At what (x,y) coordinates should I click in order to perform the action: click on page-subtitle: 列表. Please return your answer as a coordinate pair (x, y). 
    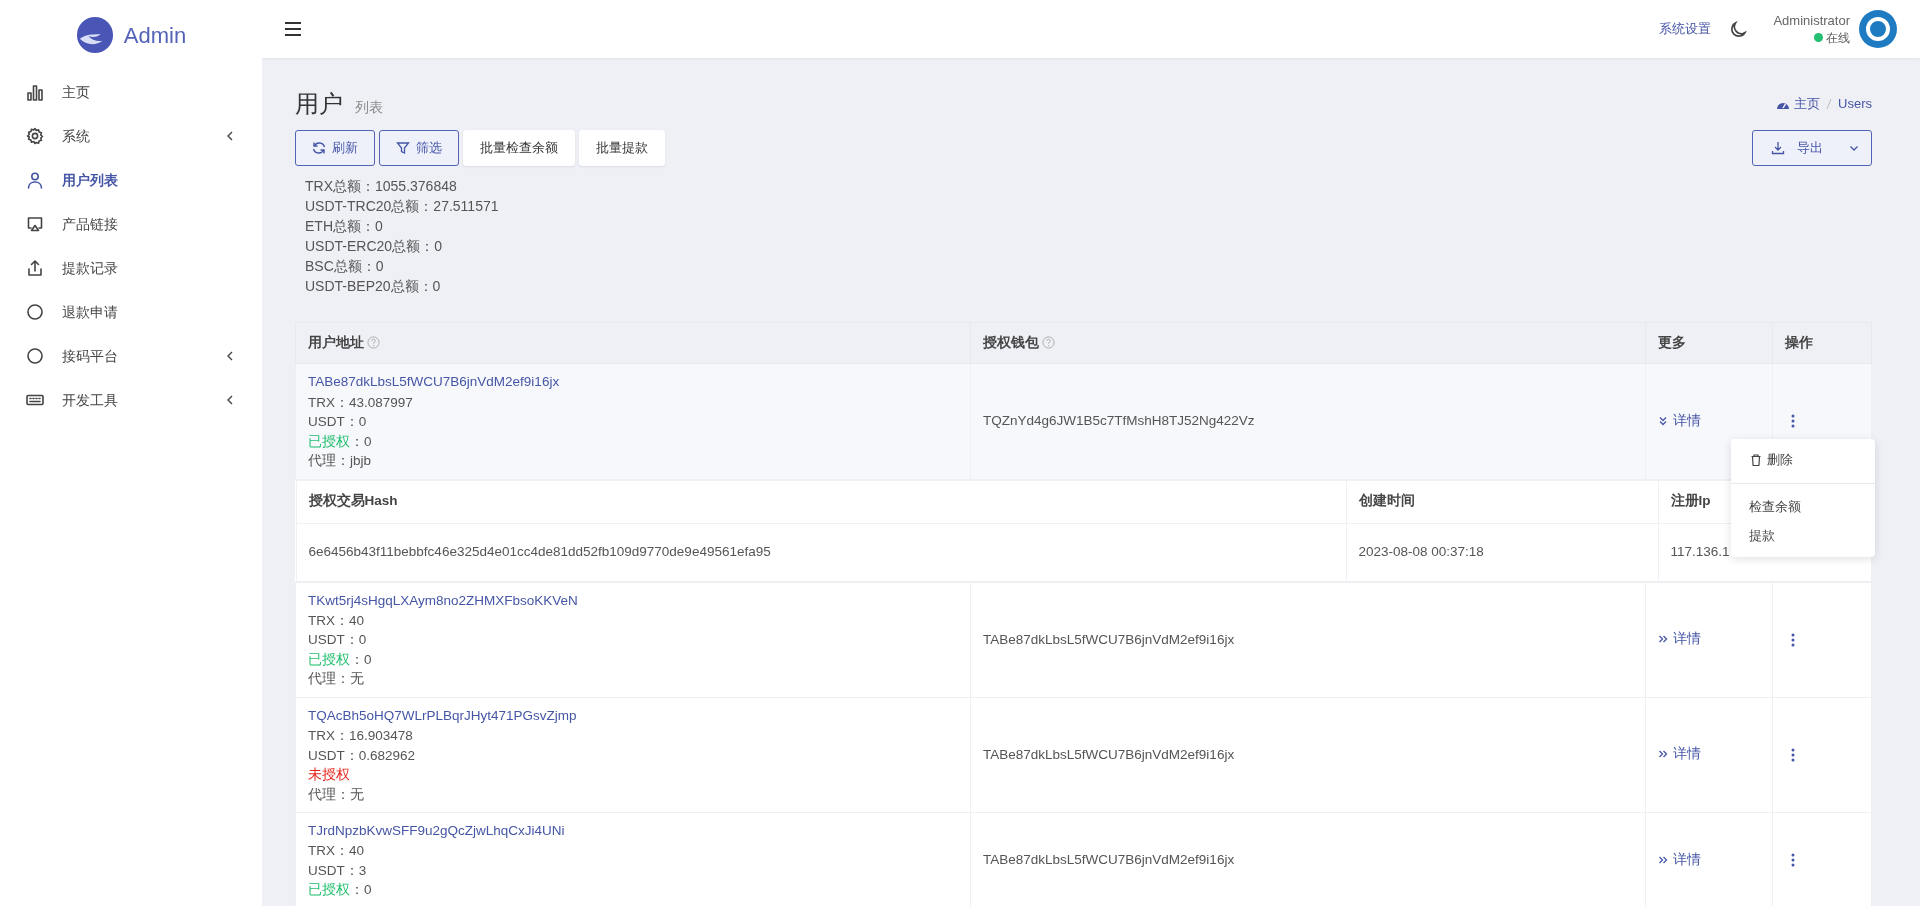
    Looking at the image, I should click on (369, 107).